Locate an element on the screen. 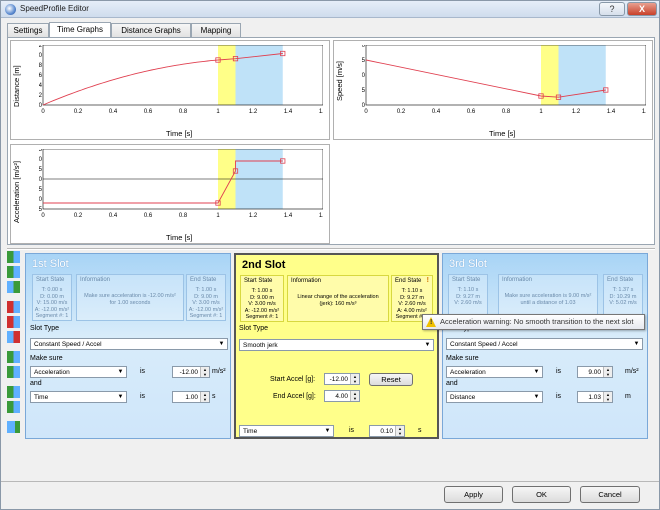 Image resolution: width=660 pixels, height=510 pixels. cancel-button: Cancel is located at coordinates (610, 494).